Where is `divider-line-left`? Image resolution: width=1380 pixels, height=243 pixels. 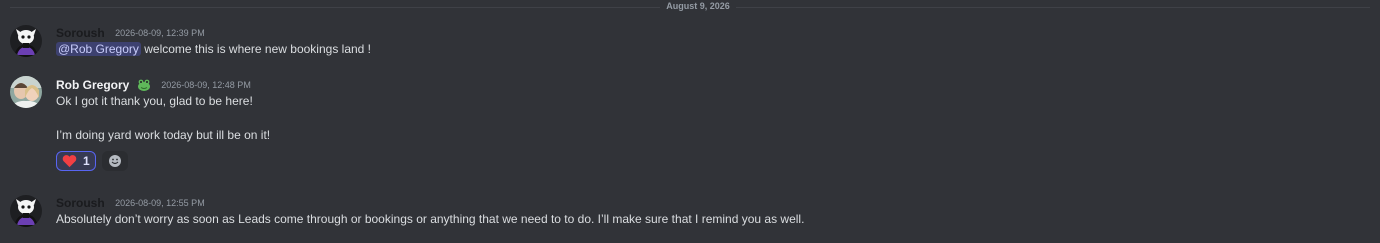
divider-line-left is located at coordinates (335, 7).